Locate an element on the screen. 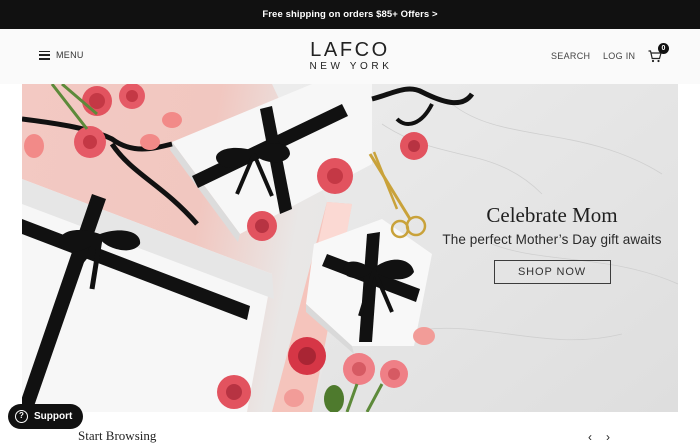  menu-button: MENU is located at coordinates (61, 55).